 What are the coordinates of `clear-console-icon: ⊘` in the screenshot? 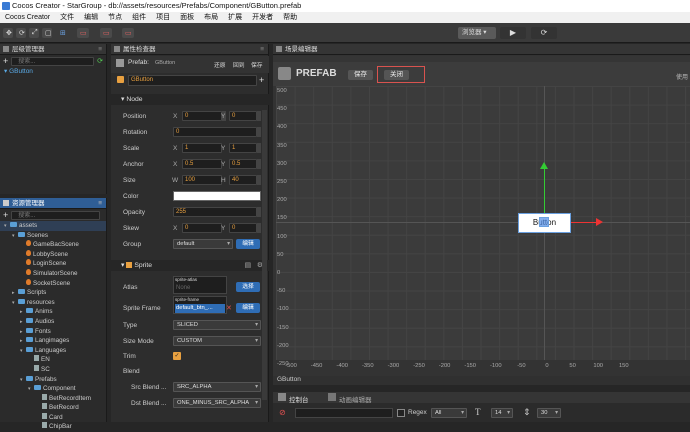 It's located at (282, 412).